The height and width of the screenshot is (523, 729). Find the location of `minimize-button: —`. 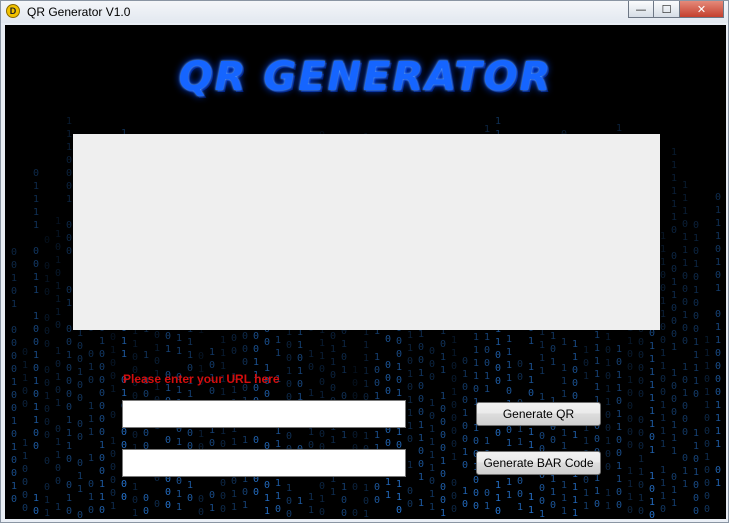

minimize-button: — is located at coordinates (641, 9).